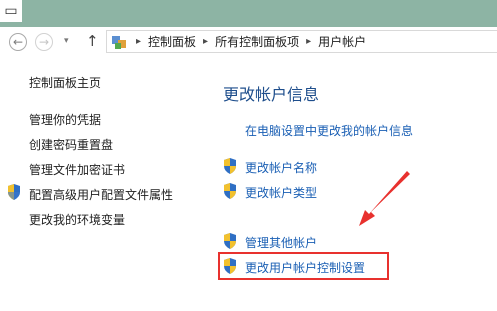 The height and width of the screenshot is (311, 497). I want to click on breadcrumb-control-panel: 控制面板, so click(172, 41).